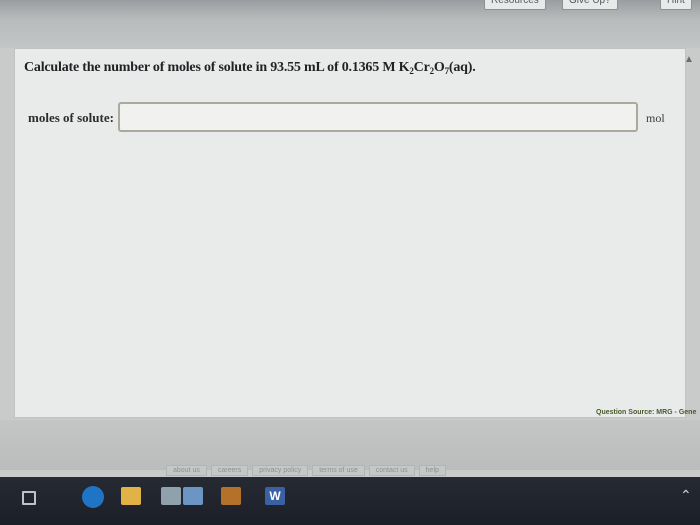  What do you see at coordinates (29, 498) in the screenshot?
I see `task-view-icon` at bounding box center [29, 498].